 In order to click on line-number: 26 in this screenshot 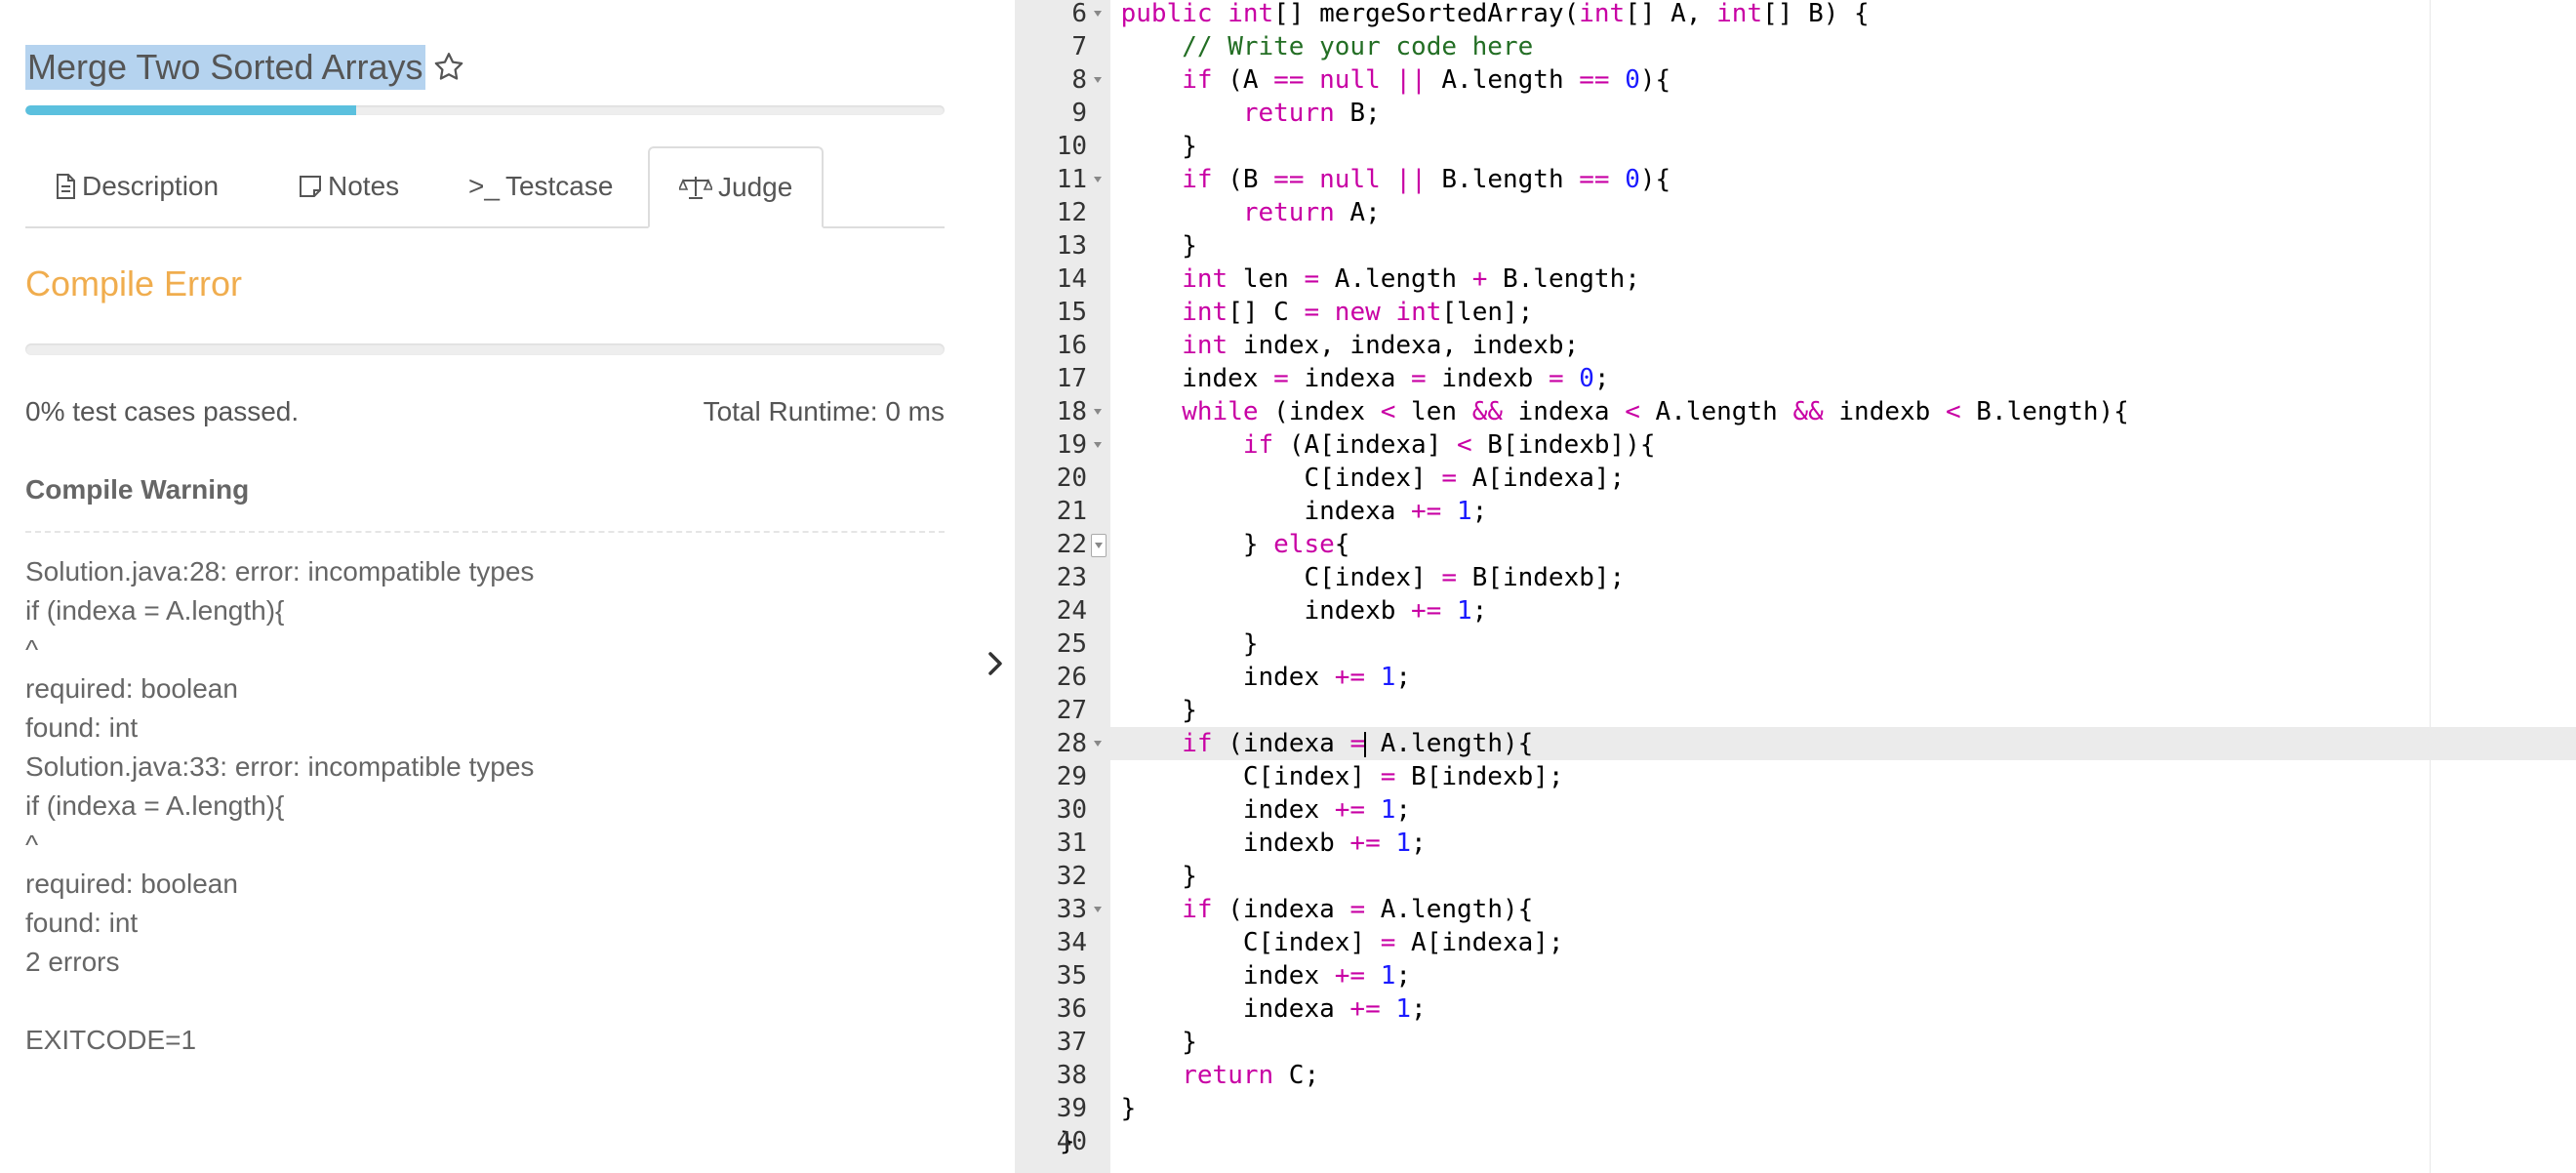, I will do `click(1071, 677)`.